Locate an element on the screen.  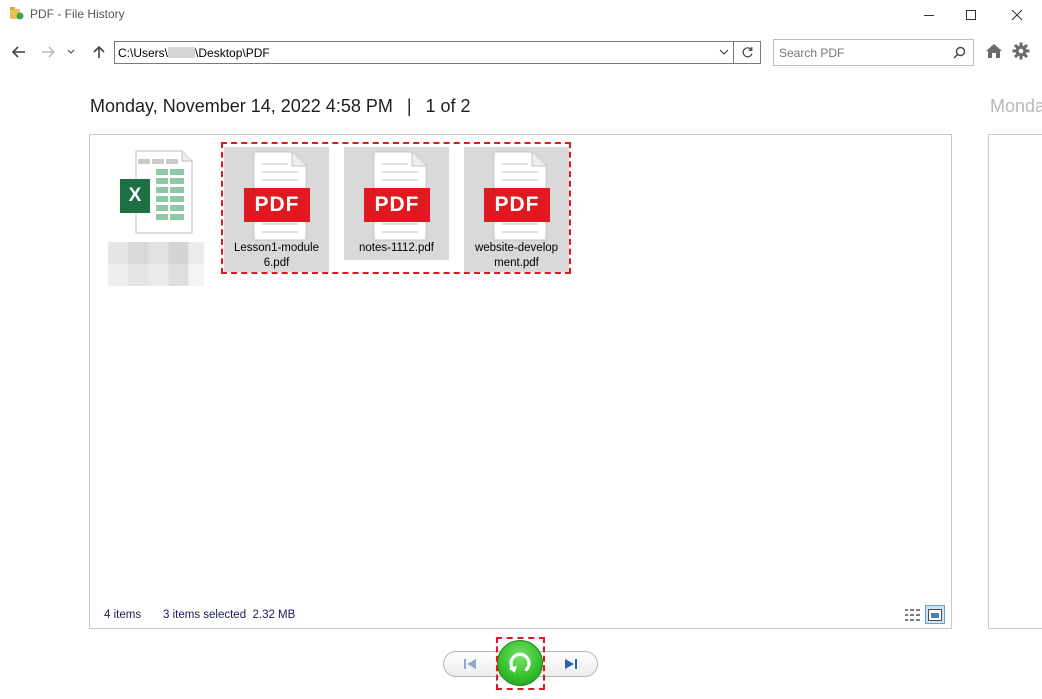
recent-locations-button is located at coordinates (71, 52).